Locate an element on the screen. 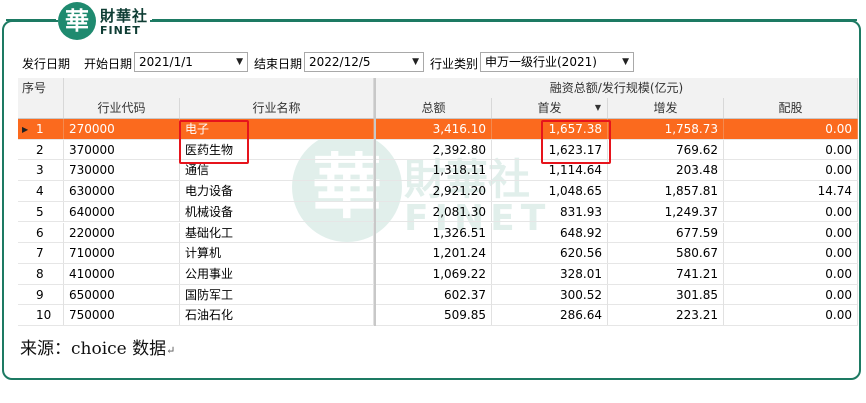  cell-seq: 8 is located at coordinates (41, 273).